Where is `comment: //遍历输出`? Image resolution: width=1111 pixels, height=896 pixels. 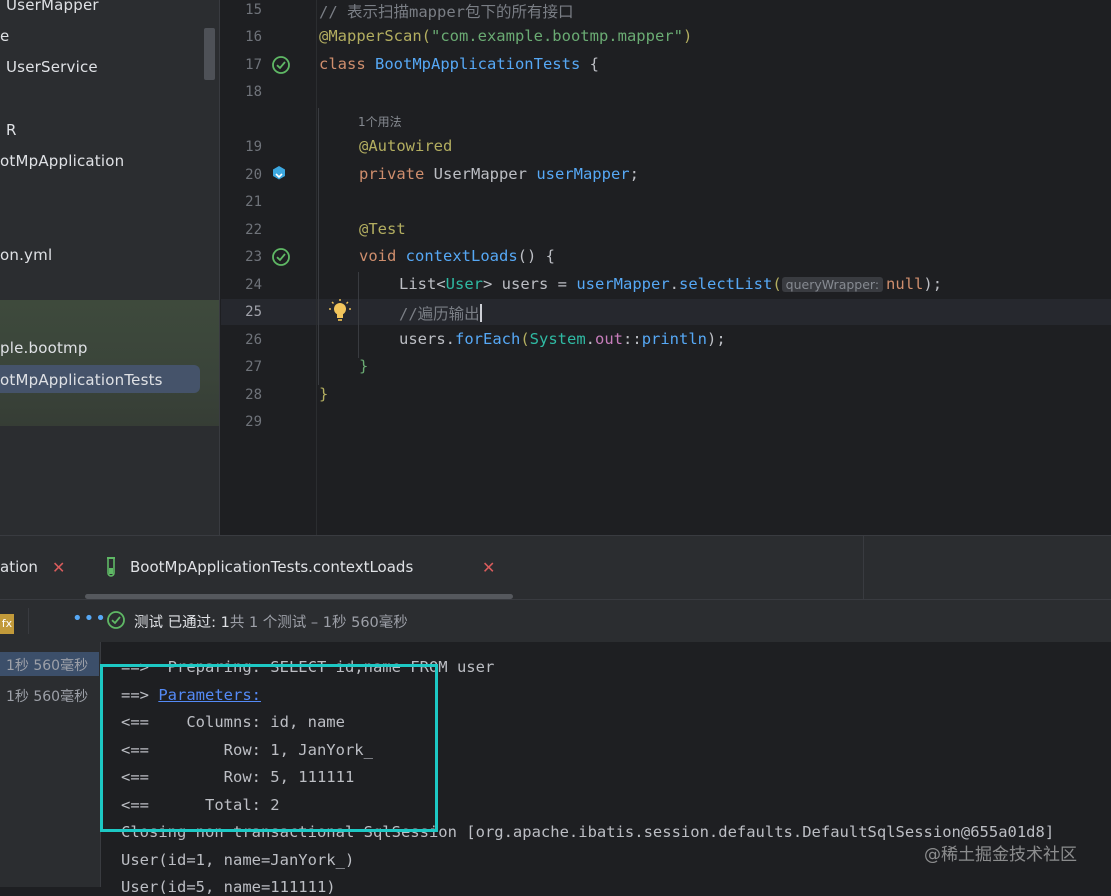 comment: //遍历输出 is located at coordinates (439, 314).